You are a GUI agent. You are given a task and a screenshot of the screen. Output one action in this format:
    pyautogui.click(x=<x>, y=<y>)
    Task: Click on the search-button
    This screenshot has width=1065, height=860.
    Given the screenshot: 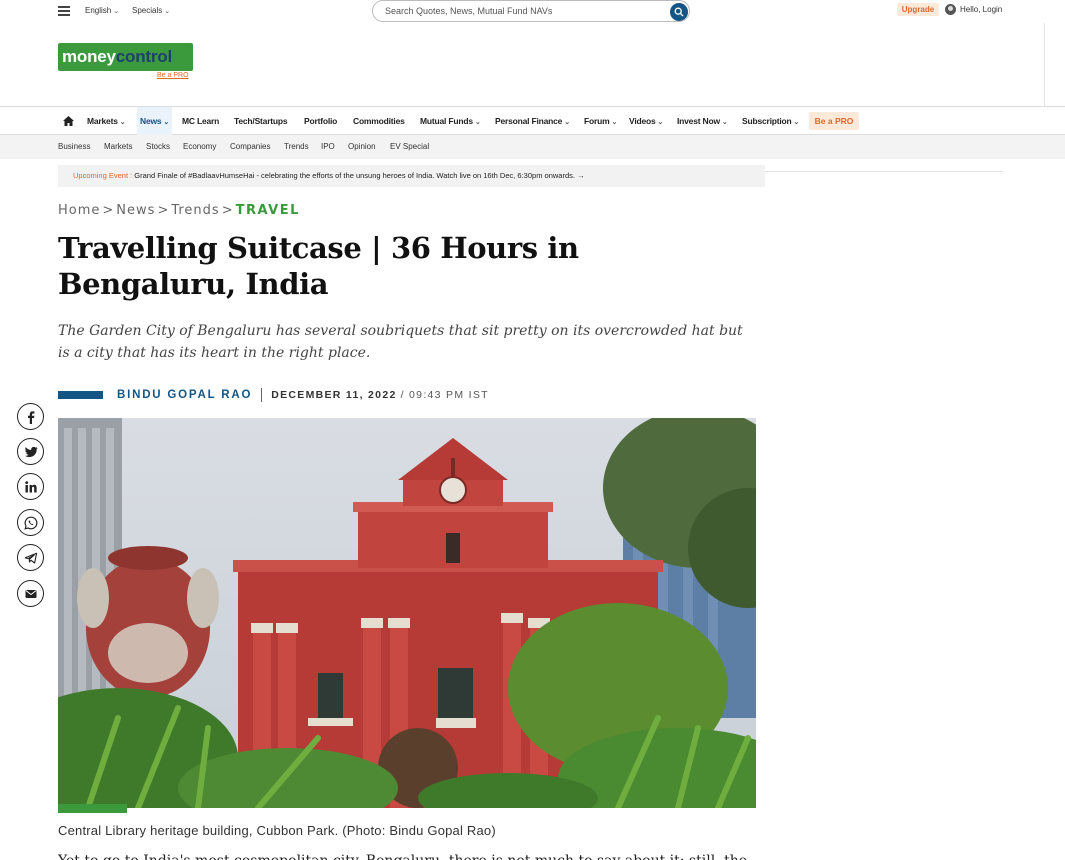 What is the action you would take?
    pyautogui.click(x=679, y=12)
    